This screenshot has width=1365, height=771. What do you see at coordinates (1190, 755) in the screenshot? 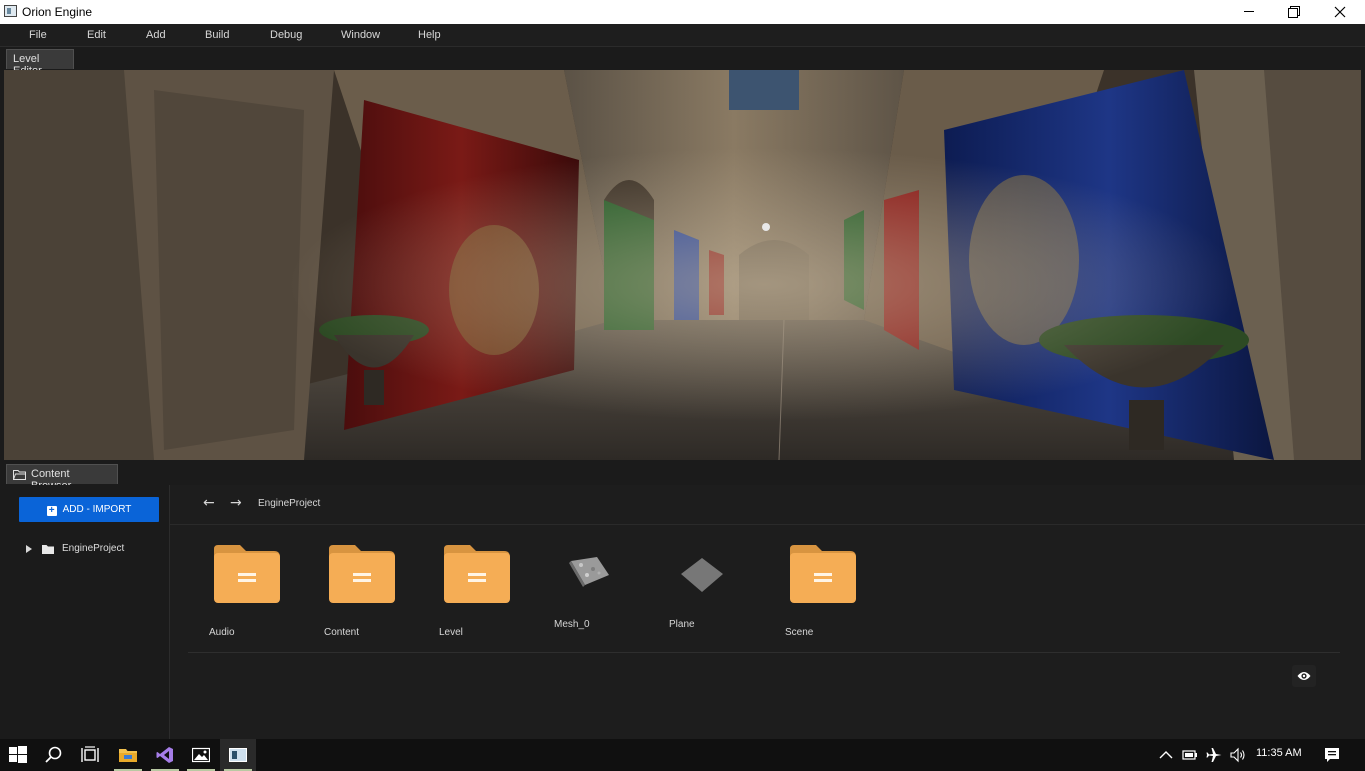
I see `battery-icon` at bounding box center [1190, 755].